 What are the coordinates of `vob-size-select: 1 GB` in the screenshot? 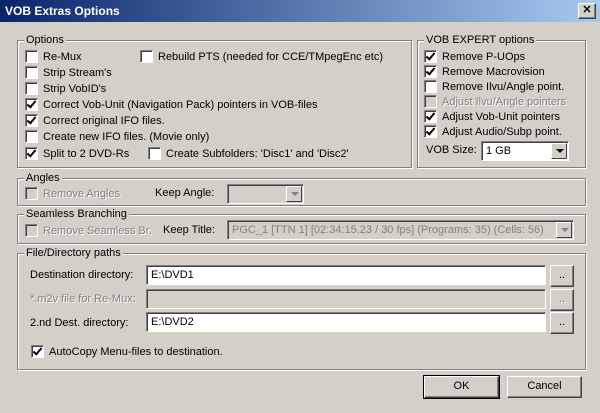 It's located at (525, 151).